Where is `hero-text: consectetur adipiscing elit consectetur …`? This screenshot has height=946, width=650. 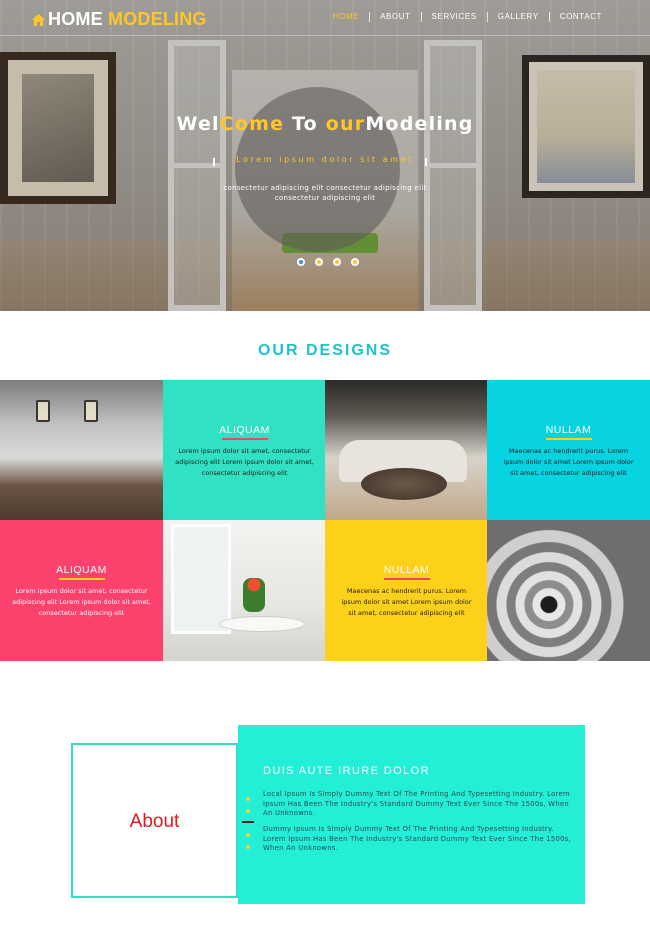 hero-text: consectetur adipiscing elit consectetur … is located at coordinates (325, 193).